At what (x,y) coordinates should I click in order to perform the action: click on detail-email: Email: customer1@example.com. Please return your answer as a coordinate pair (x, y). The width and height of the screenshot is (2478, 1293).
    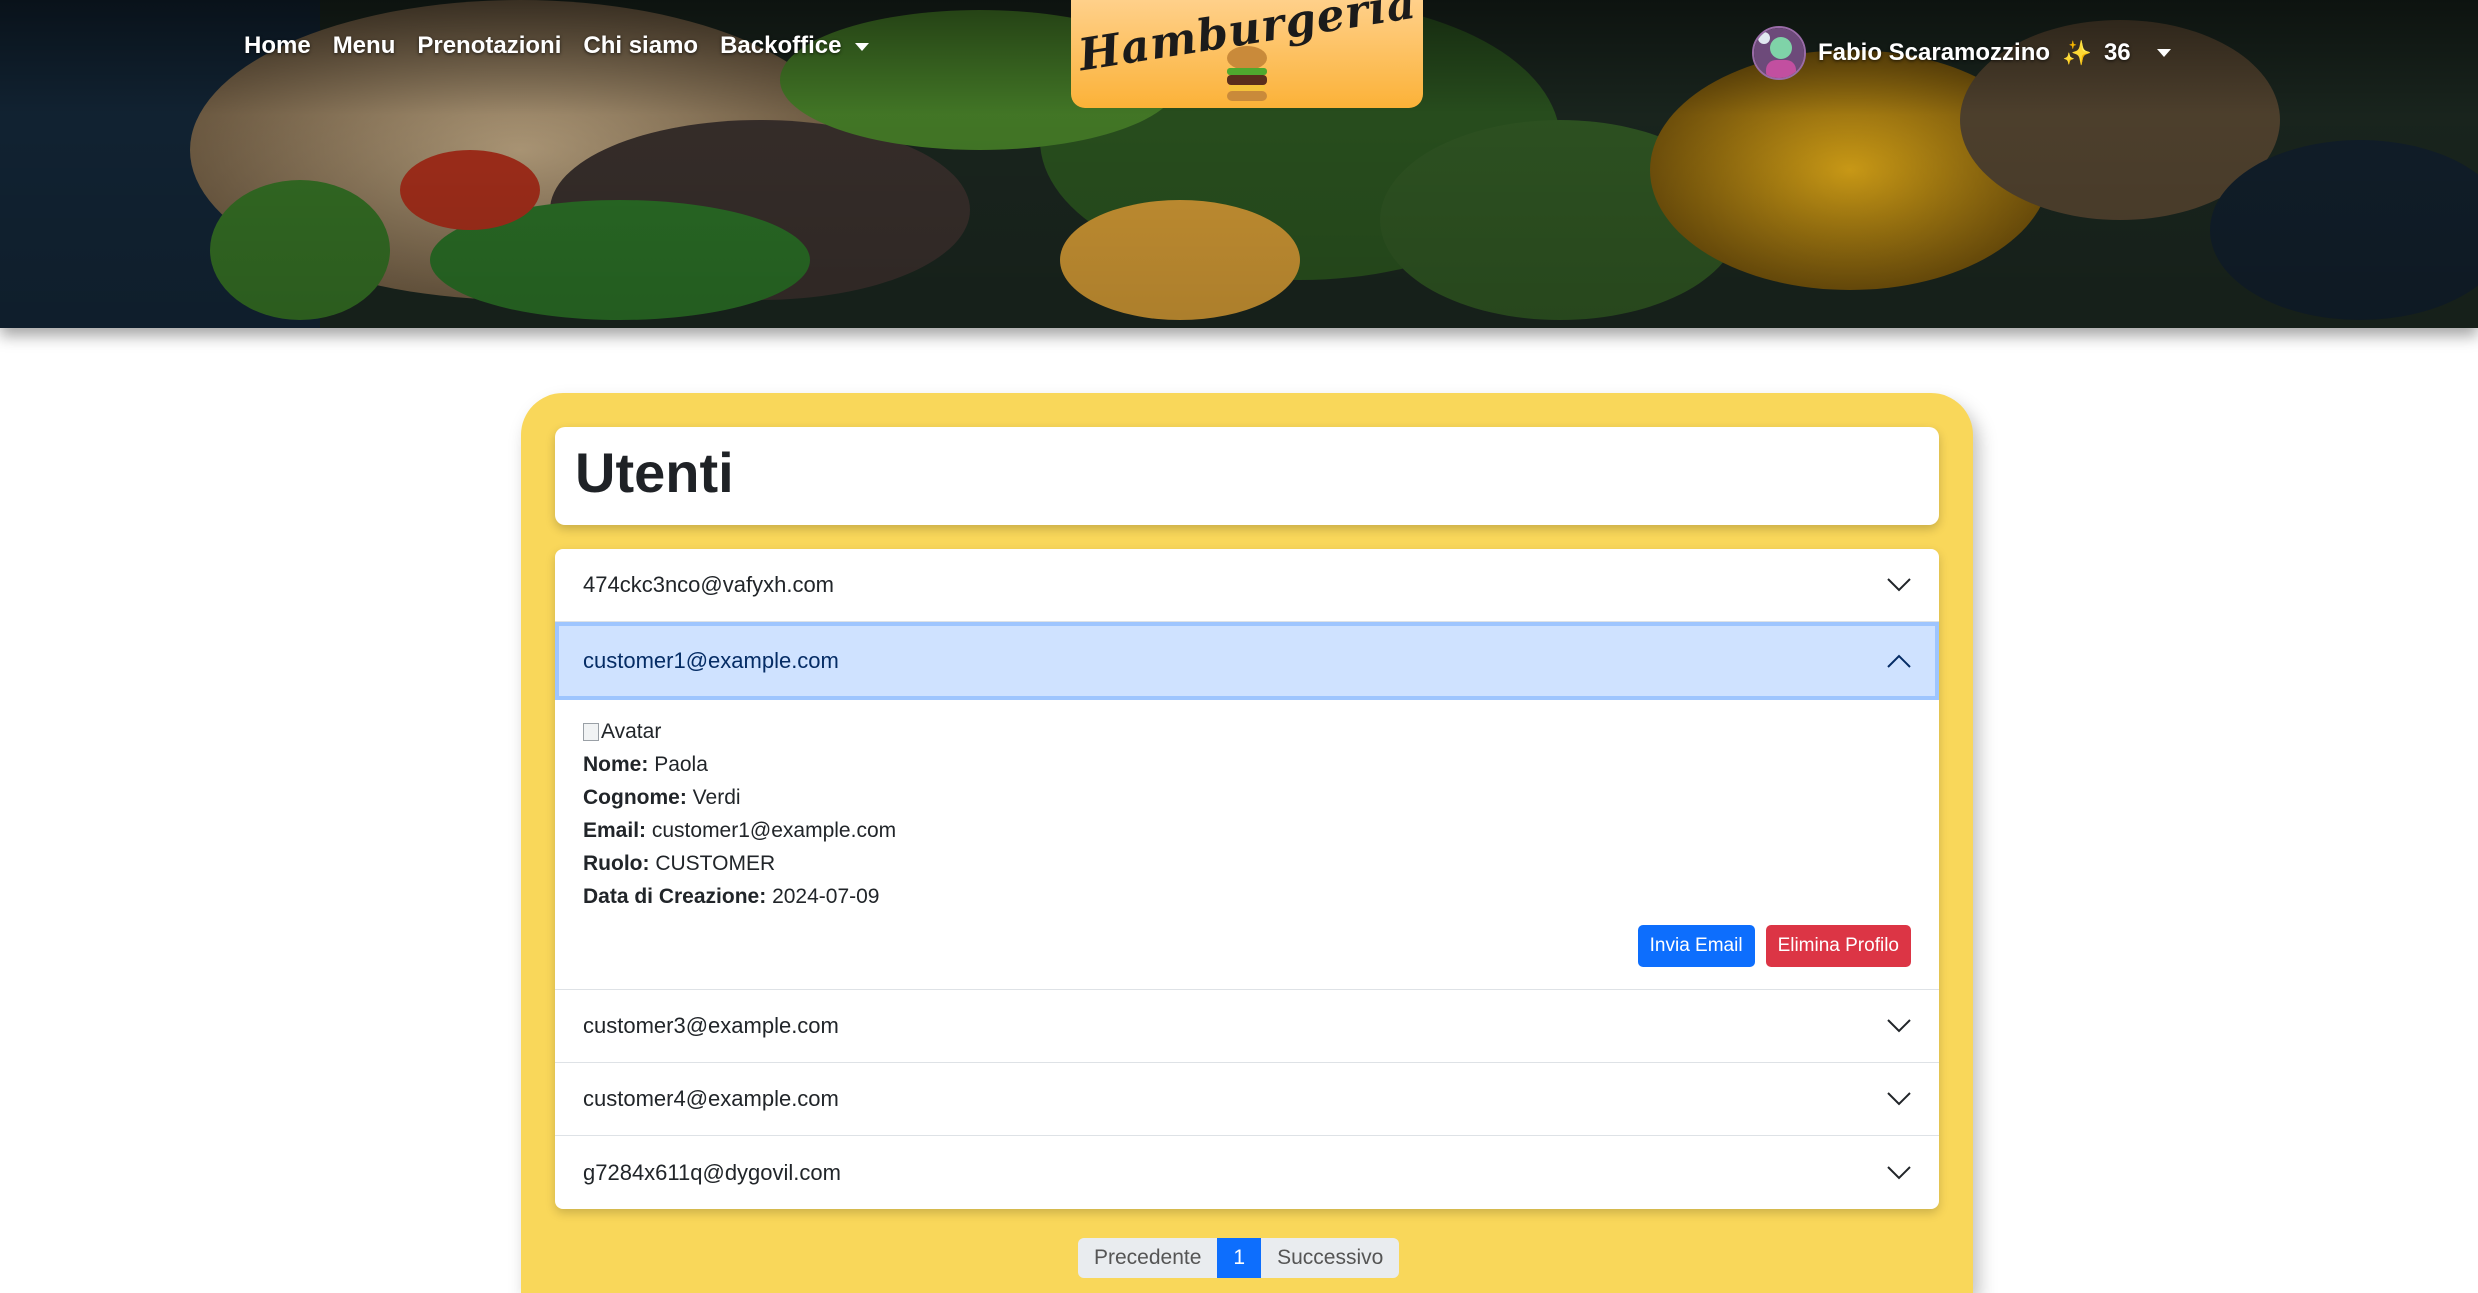
    Looking at the image, I should click on (1247, 830).